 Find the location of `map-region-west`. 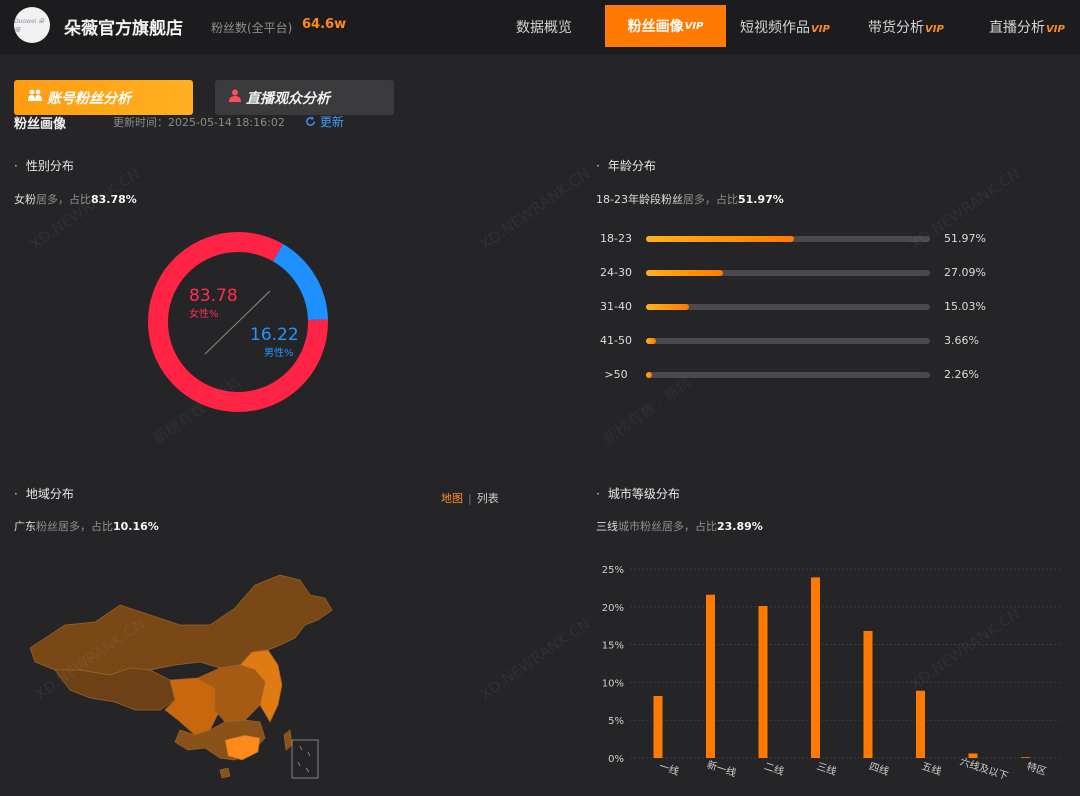

map-region-west is located at coordinates (115, 689).